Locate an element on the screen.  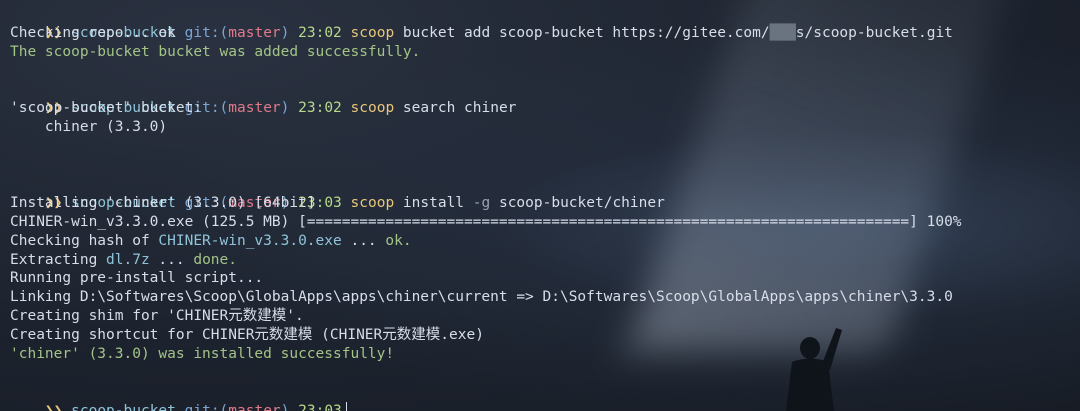
command-args-tail: scoop-bucket/chiner is located at coordinates (577, 202).